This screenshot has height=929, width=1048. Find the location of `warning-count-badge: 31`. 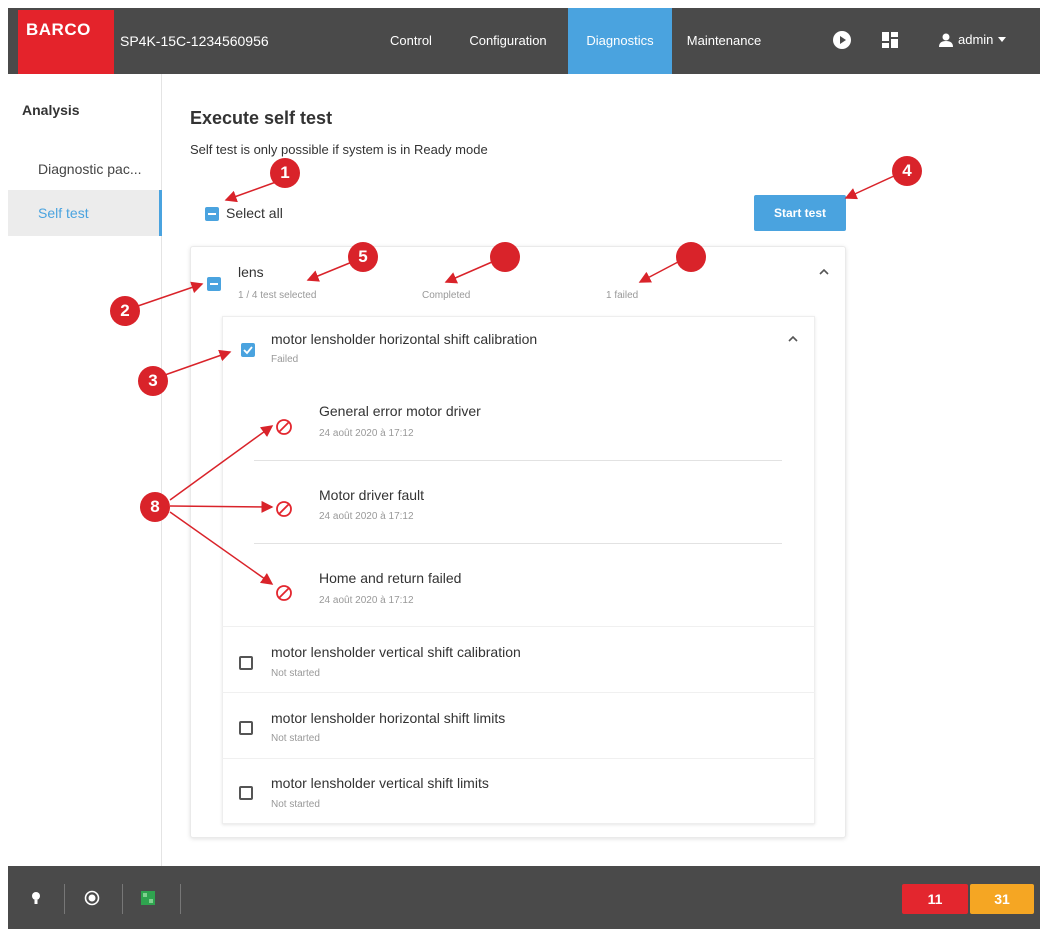

warning-count-badge: 31 is located at coordinates (1002, 899).